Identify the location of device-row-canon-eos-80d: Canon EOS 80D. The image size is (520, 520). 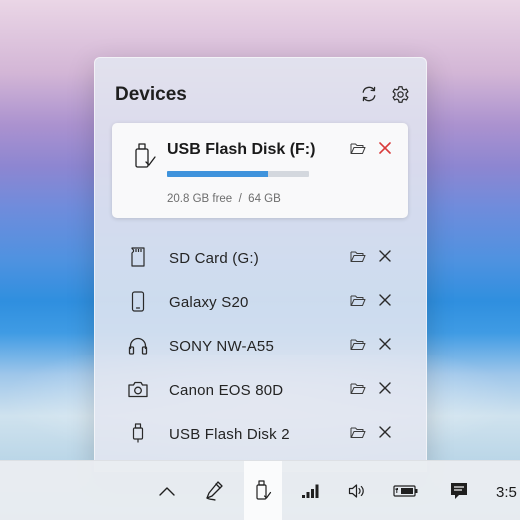
(260, 390).